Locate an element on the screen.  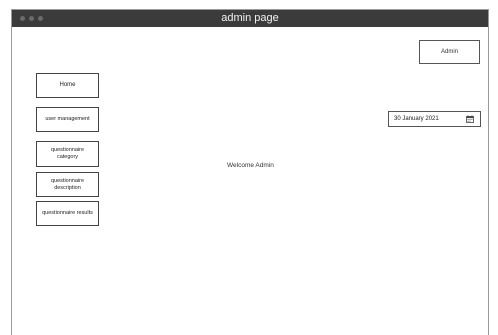
date-value: 30 January 2021 is located at coordinates (416, 119).